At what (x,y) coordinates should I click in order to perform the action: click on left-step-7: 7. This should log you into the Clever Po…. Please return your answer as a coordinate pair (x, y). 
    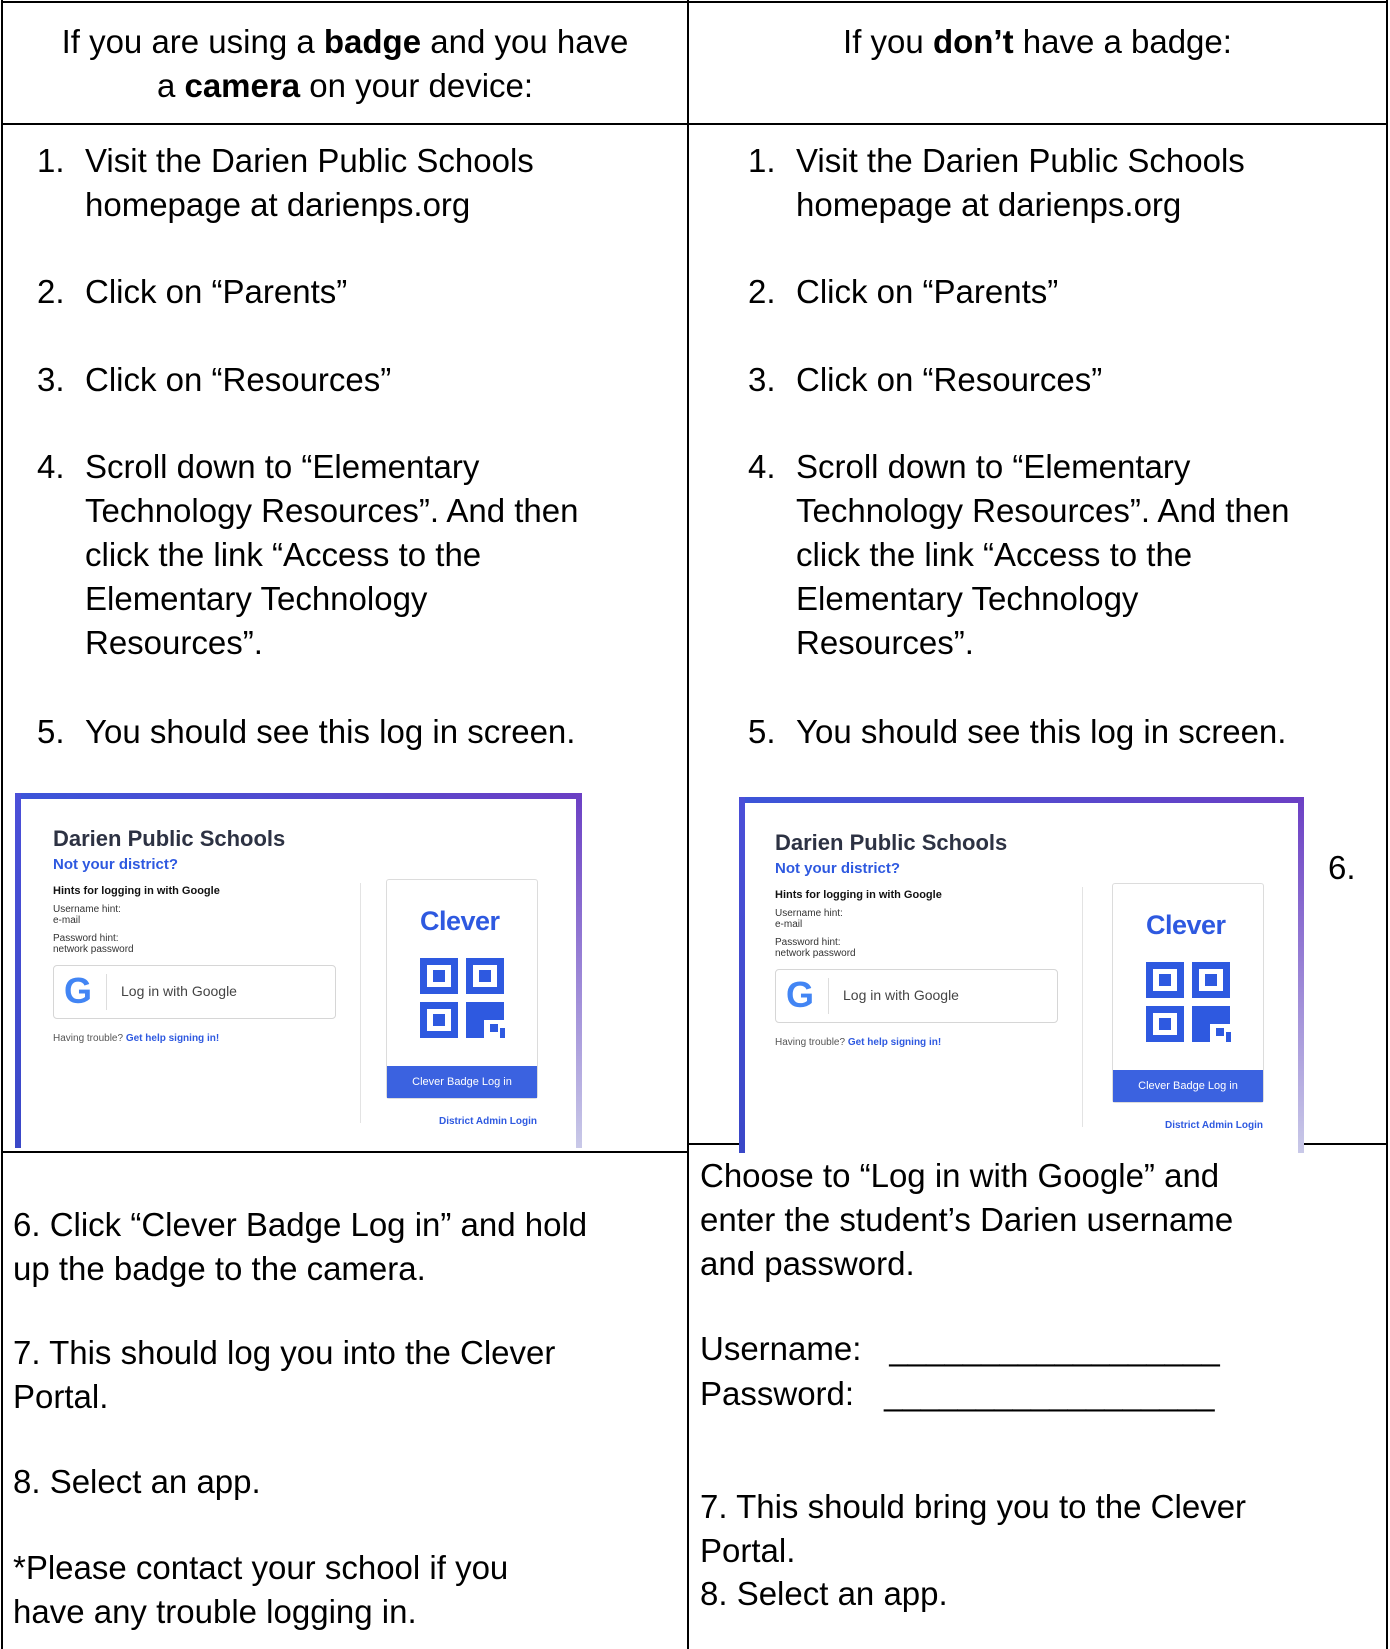
    Looking at the image, I should click on (284, 1374).